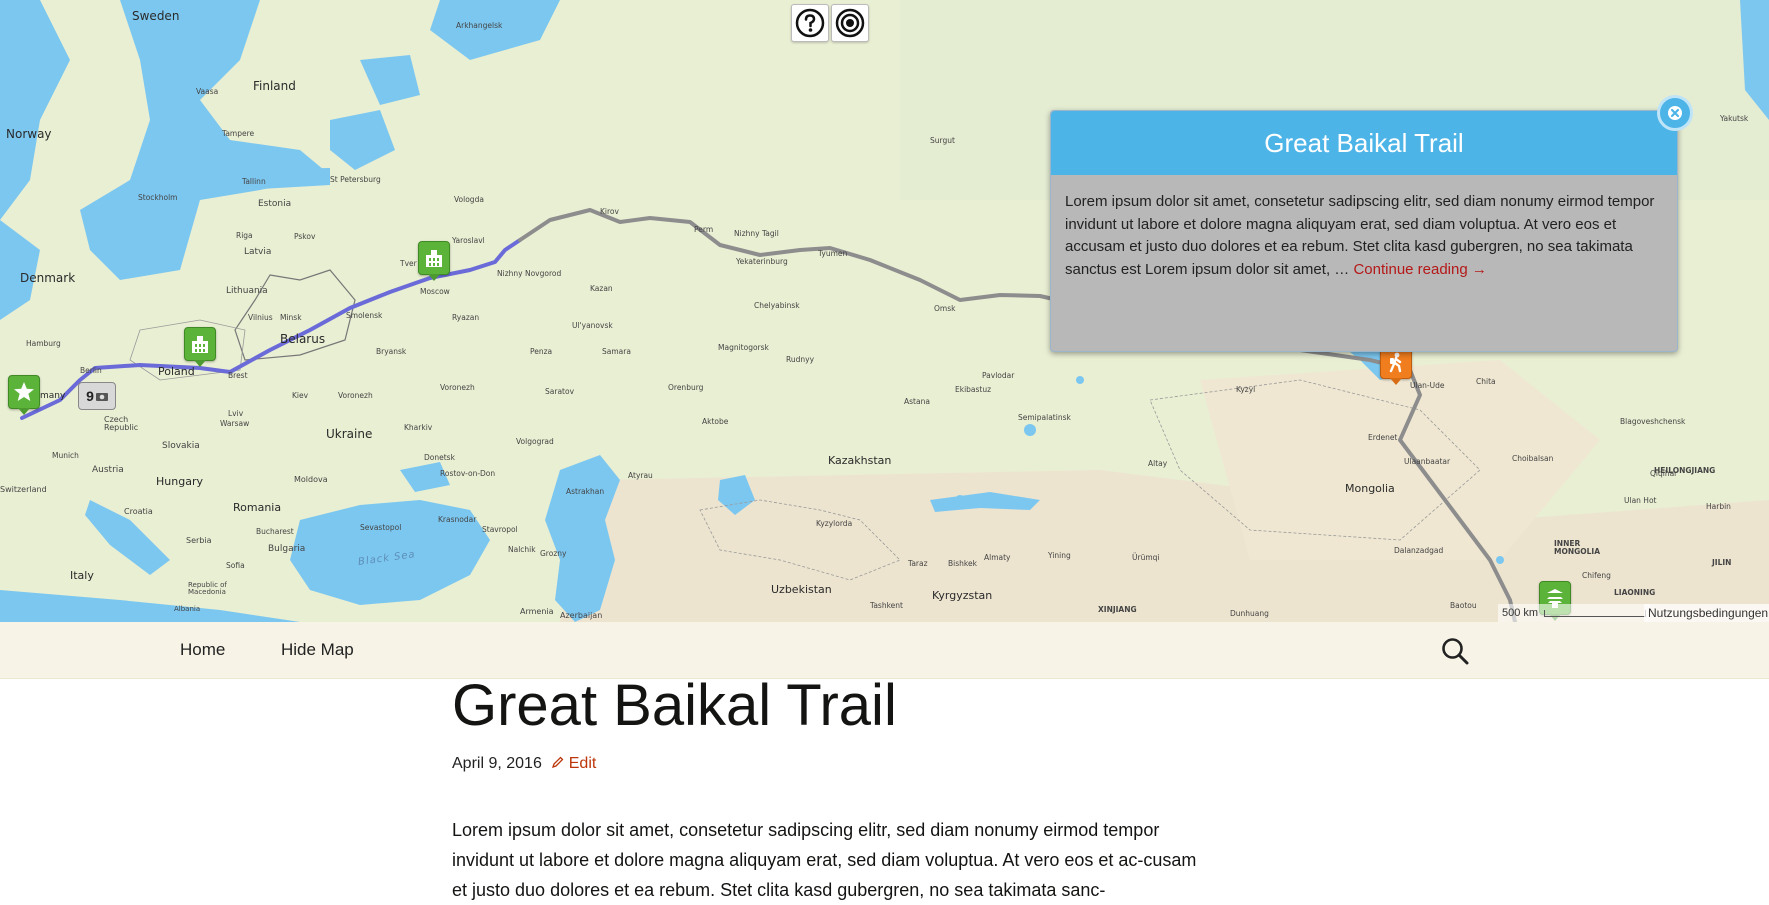 This screenshot has width=1769, height=905. I want to click on map-label-bishkek: Bishkek, so click(962, 563).